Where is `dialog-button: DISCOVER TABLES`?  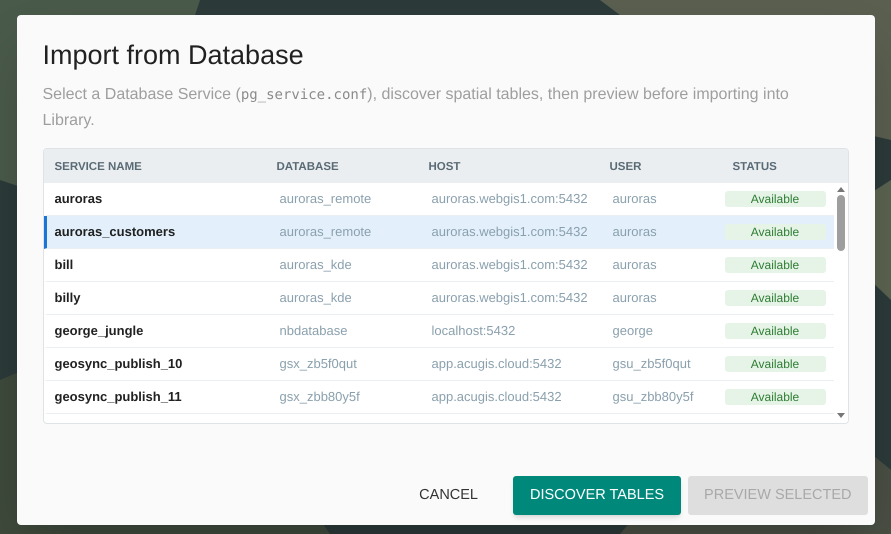
dialog-button: DISCOVER TABLES is located at coordinates (597, 495).